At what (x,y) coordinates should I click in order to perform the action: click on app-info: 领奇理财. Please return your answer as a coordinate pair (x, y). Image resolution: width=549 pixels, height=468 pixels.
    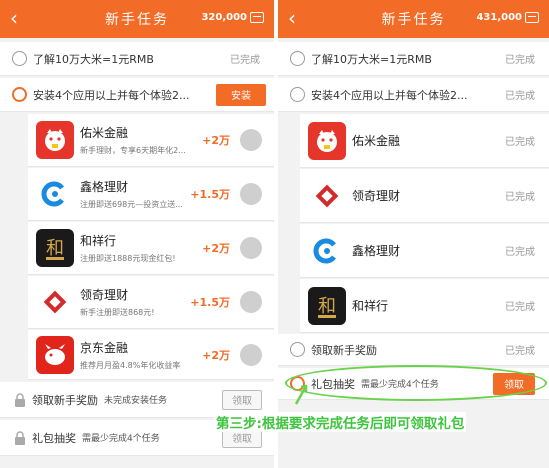
    Looking at the image, I should click on (428, 195).